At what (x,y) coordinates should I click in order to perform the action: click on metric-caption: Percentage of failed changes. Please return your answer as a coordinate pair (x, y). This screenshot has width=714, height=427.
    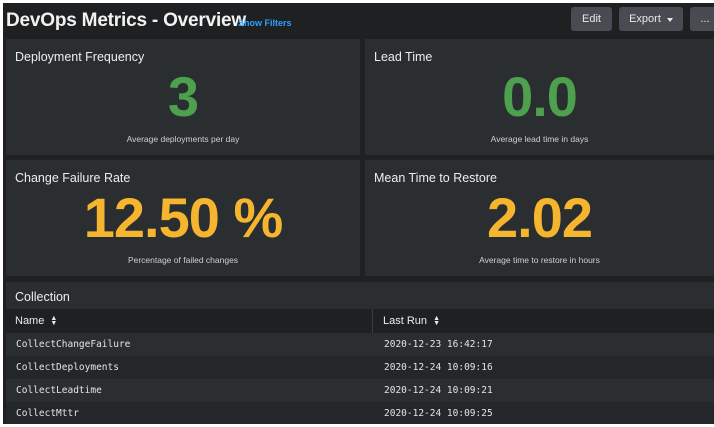
    Looking at the image, I should click on (183, 260).